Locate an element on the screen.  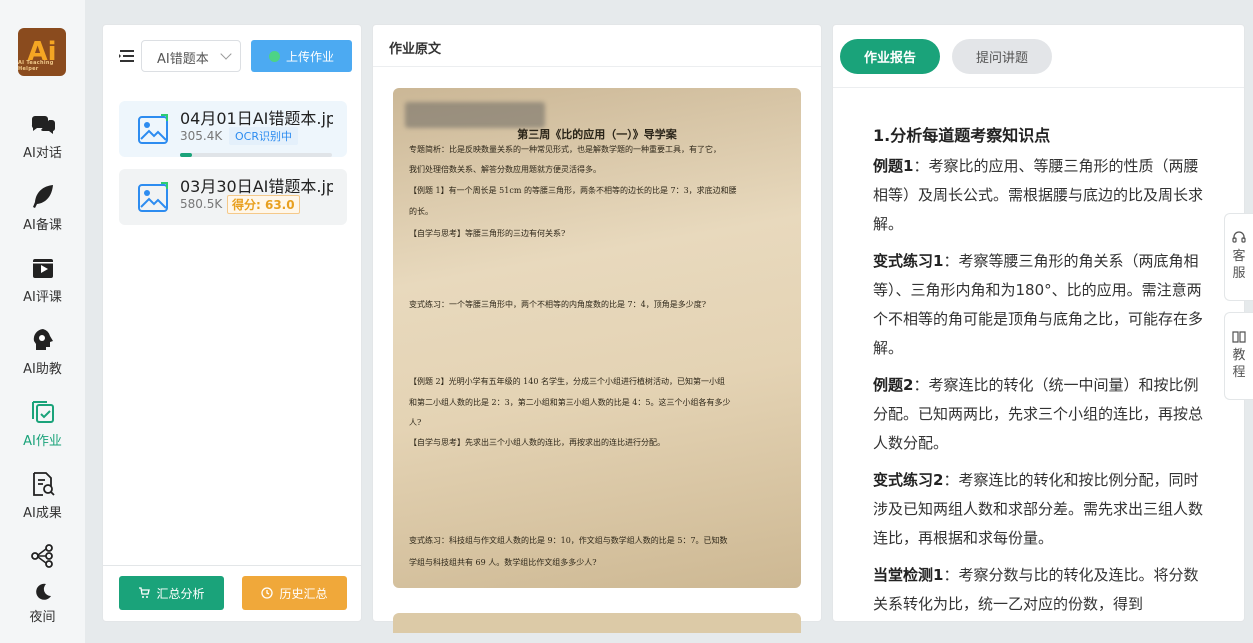
nav-item-ai-results: AI成果 is located at coordinates (42, 495).